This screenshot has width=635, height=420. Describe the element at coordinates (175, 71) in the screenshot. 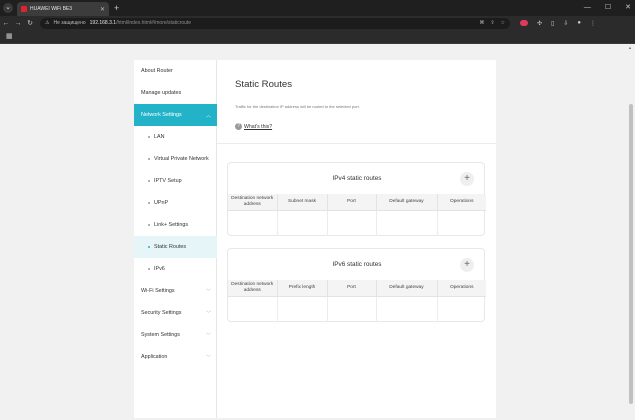

I see `sidebar-item-about-router: About Router` at that location.